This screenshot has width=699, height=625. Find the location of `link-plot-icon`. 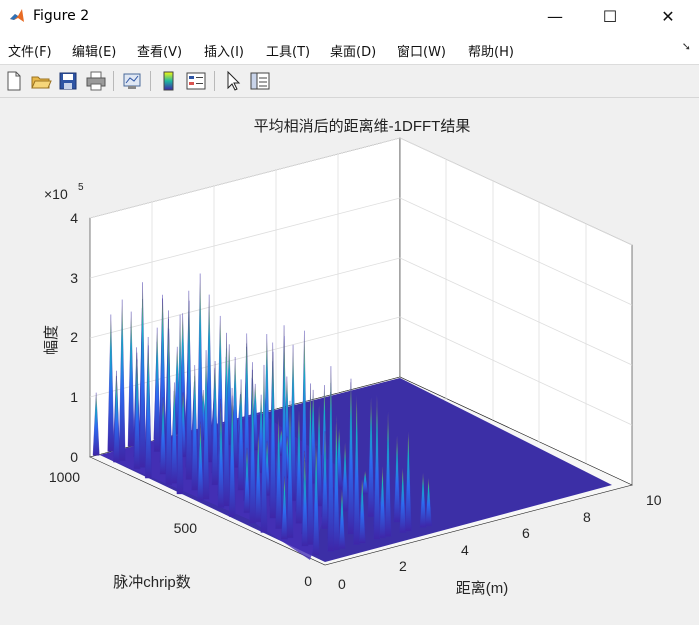

link-plot-icon is located at coordinates (132, 81).